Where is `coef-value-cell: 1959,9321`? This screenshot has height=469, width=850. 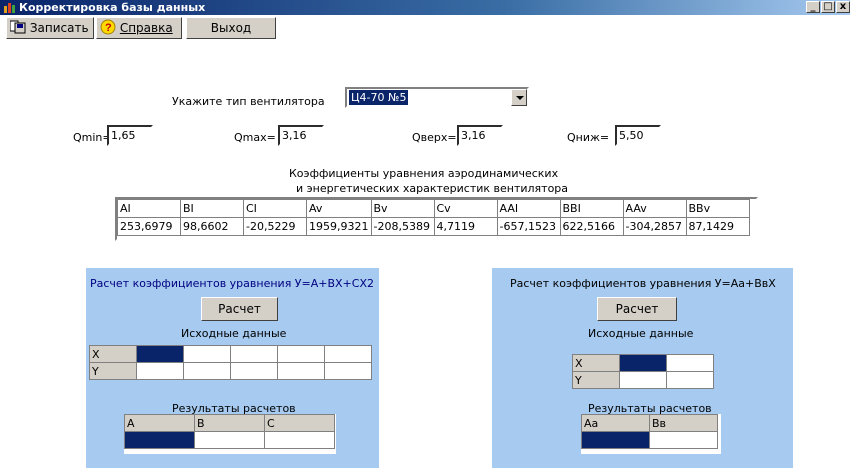
coef-value-cell: 1959,9321 is located at coordinates (339, 226).